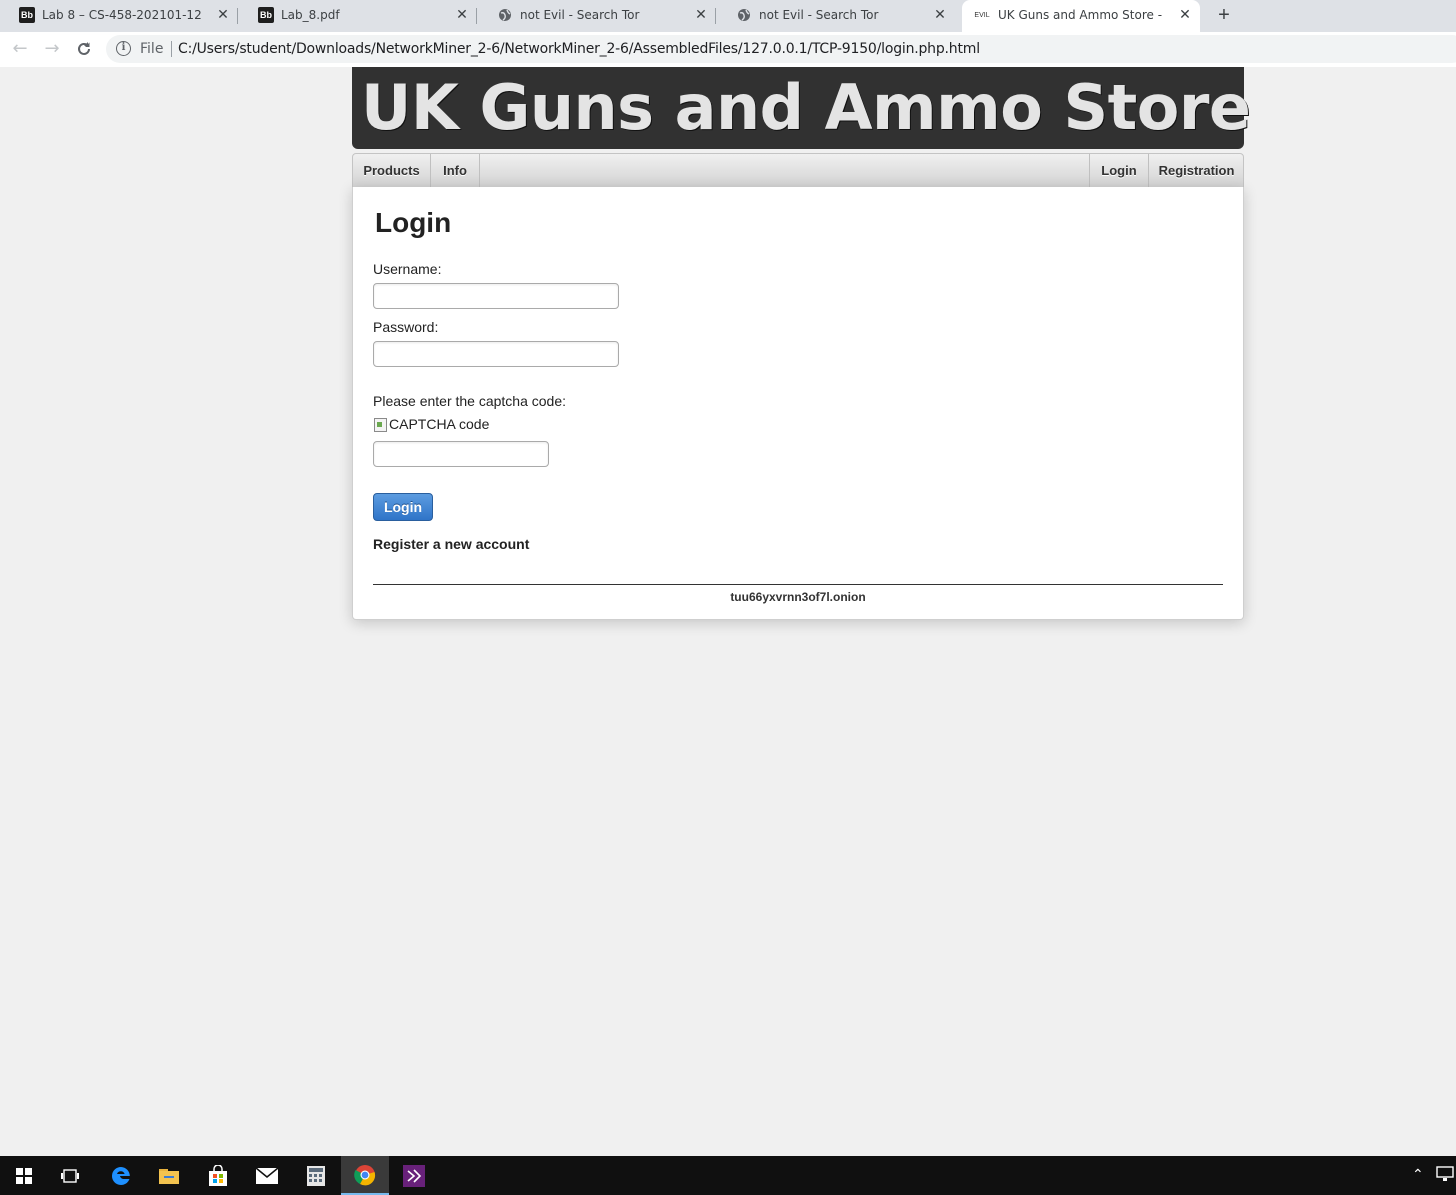  Describe the element at coordinates (20, 49) in the screenshot. I see `back-arrow-icon: ←` at that location.